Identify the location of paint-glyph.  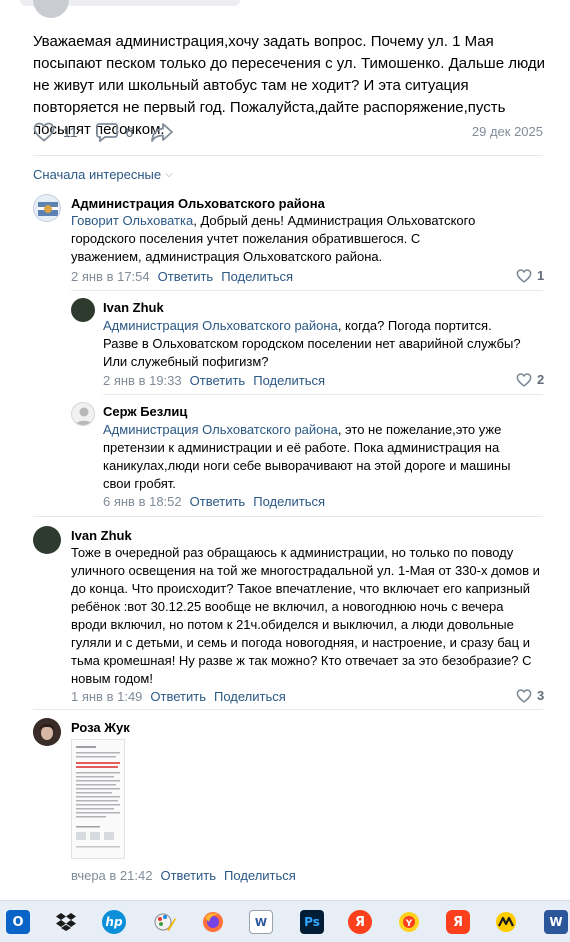
(165, 922).